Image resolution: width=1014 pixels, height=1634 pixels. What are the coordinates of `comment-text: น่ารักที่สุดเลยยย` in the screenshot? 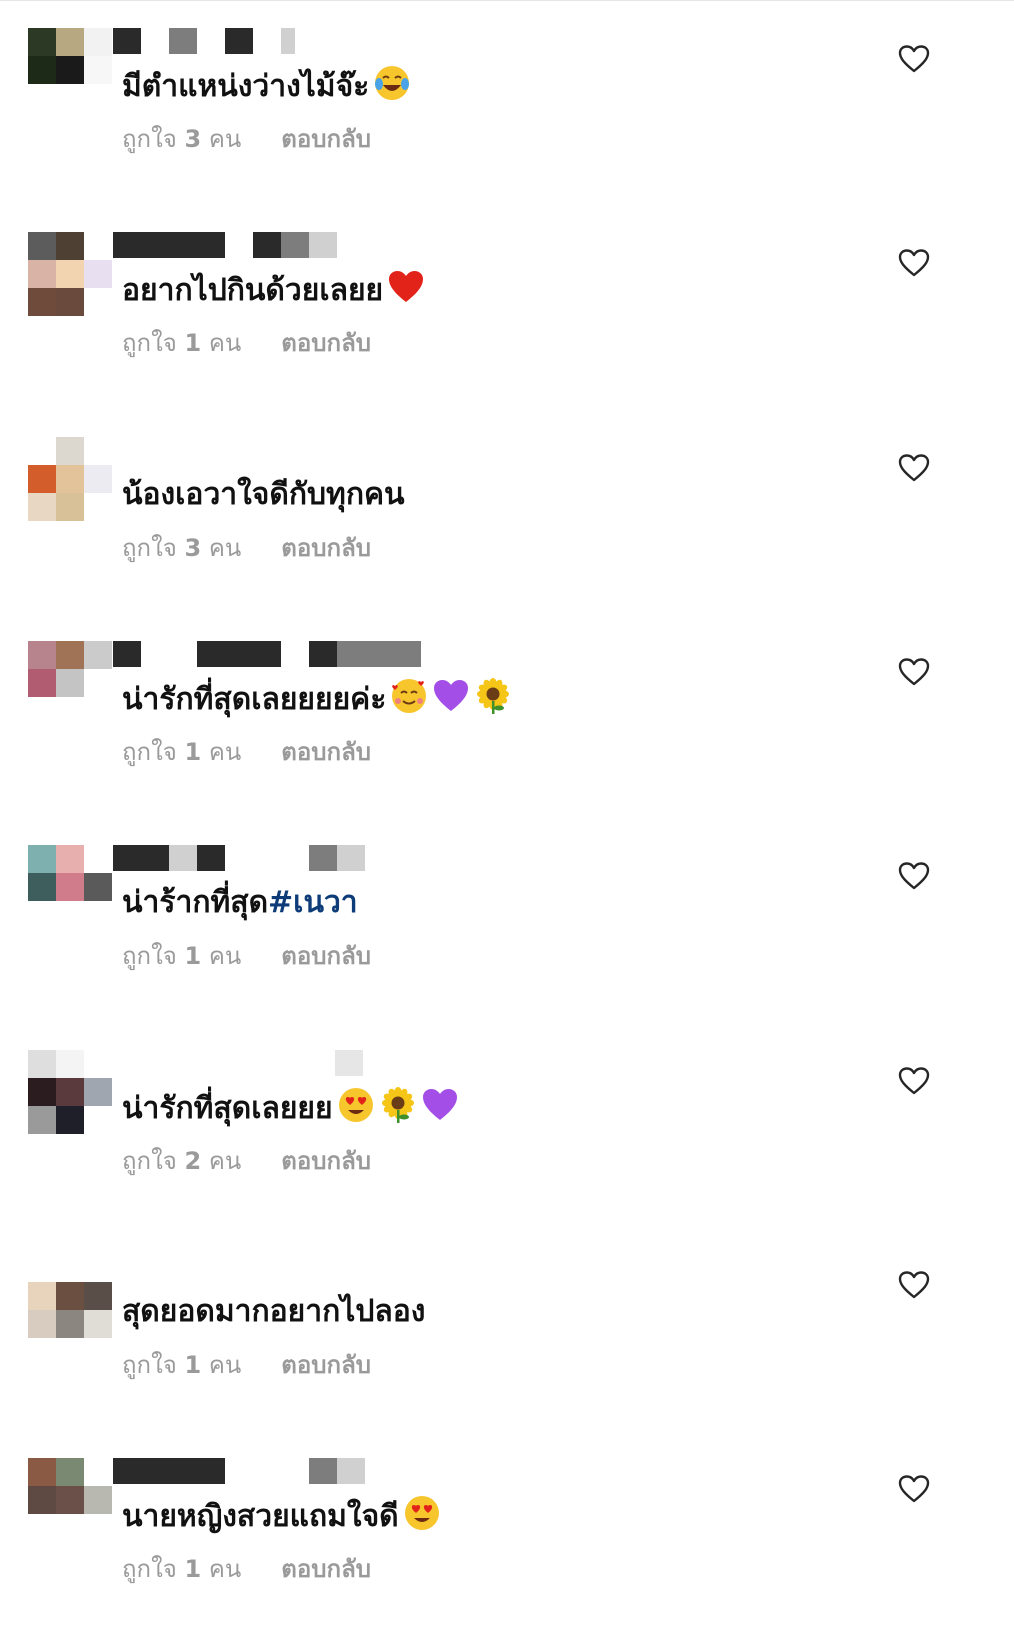 It's located at (290, 1108).